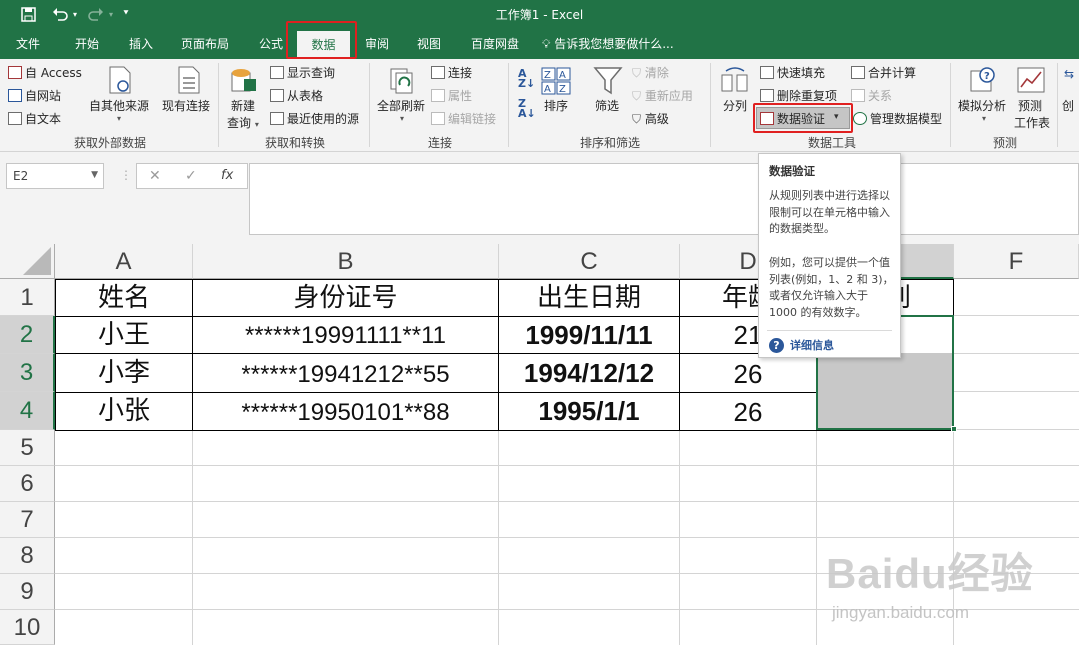 The image size is (1079, 645). I want to click on data-tab-highlight, so click(321, 40).